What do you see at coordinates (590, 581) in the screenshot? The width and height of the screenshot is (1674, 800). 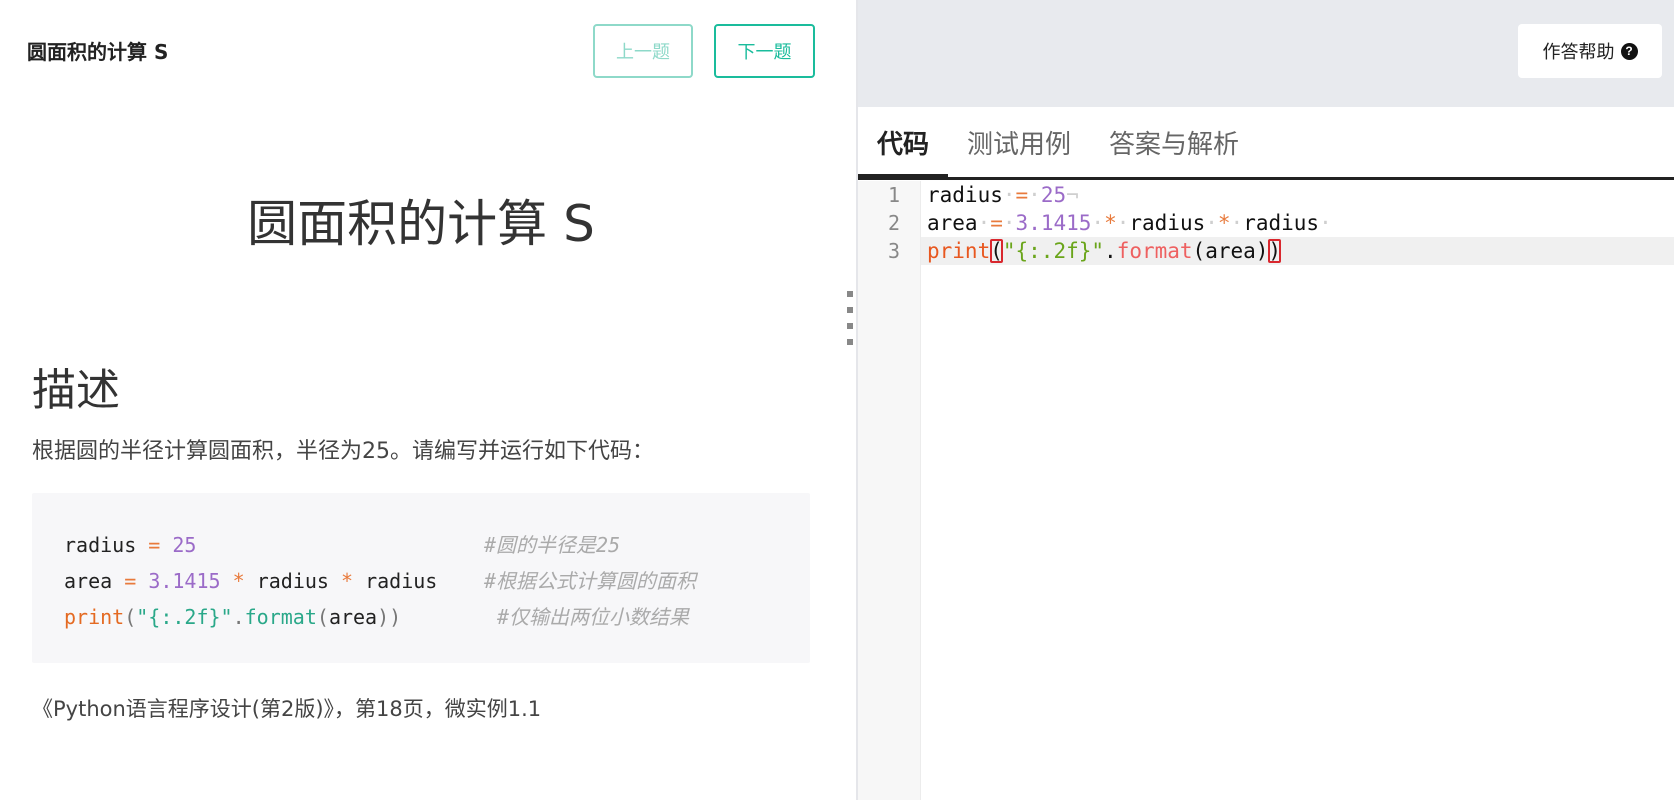 I see `code-comment: #根据公式计算圆的面积` at bounding box center [590, 581].